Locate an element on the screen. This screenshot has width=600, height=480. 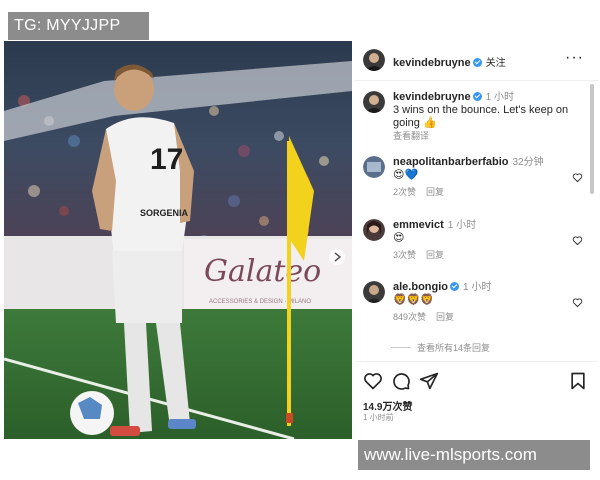
comment-text: 😍💙 is located at coordinates (406, 175).